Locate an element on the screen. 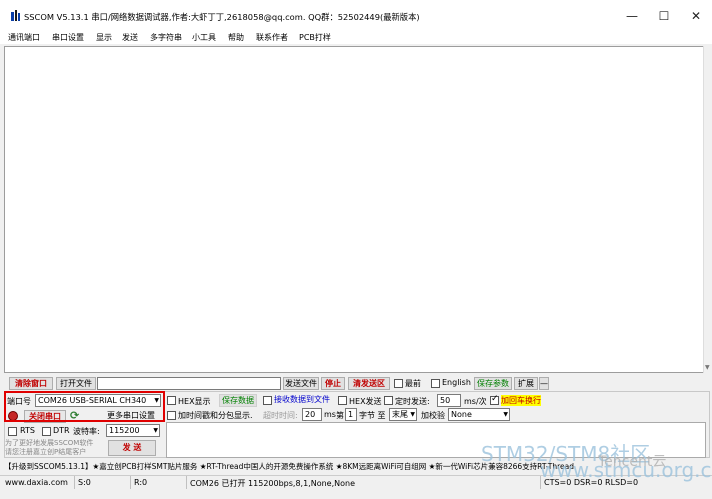  hex-send-checkbox is located at coordinates (342, 400).